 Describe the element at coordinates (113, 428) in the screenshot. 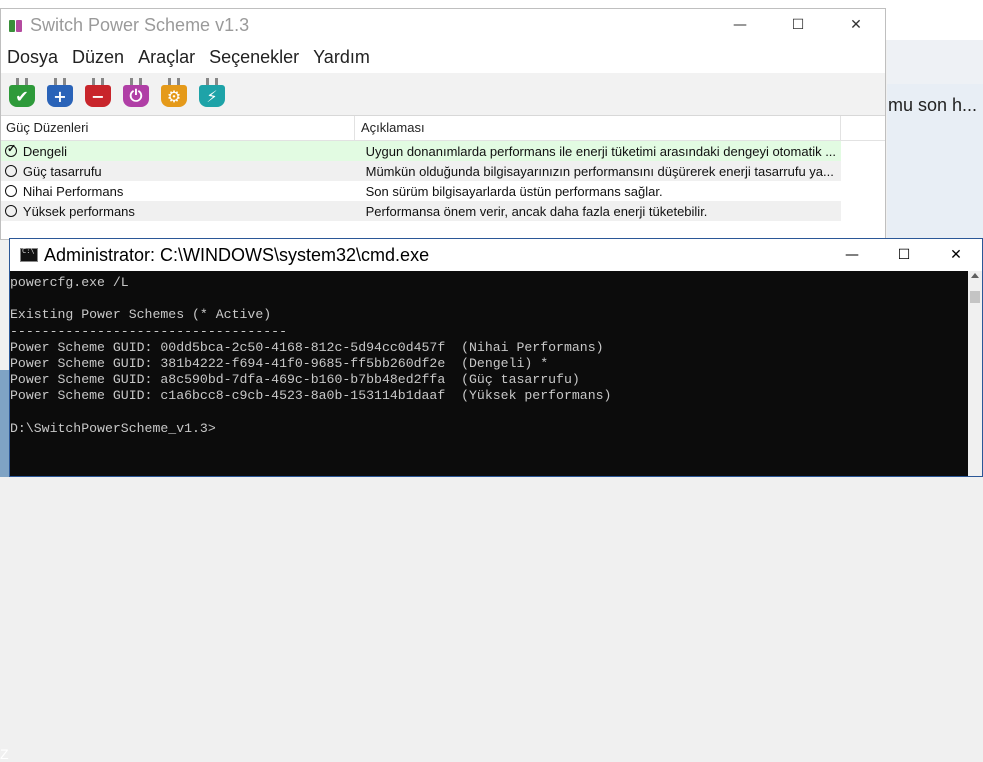

I see `cmd-line: D:\SwitchPowerScheme_v1.3>` at that location.